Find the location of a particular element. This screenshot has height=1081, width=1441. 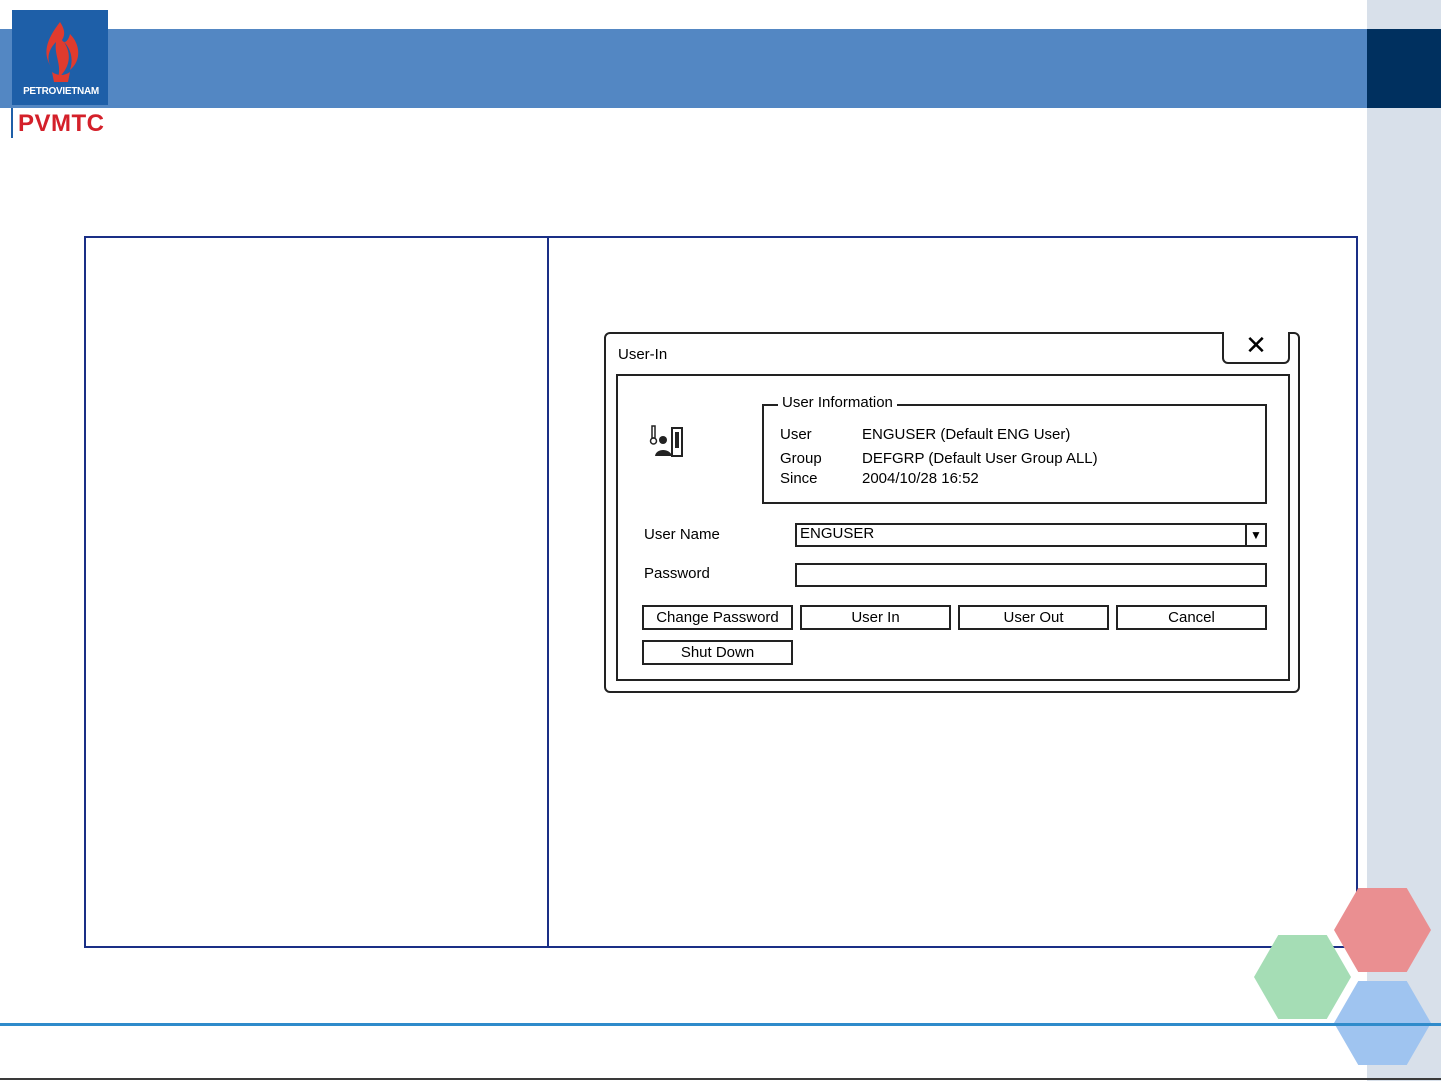

password-field is located at coordinates (1031, 575).